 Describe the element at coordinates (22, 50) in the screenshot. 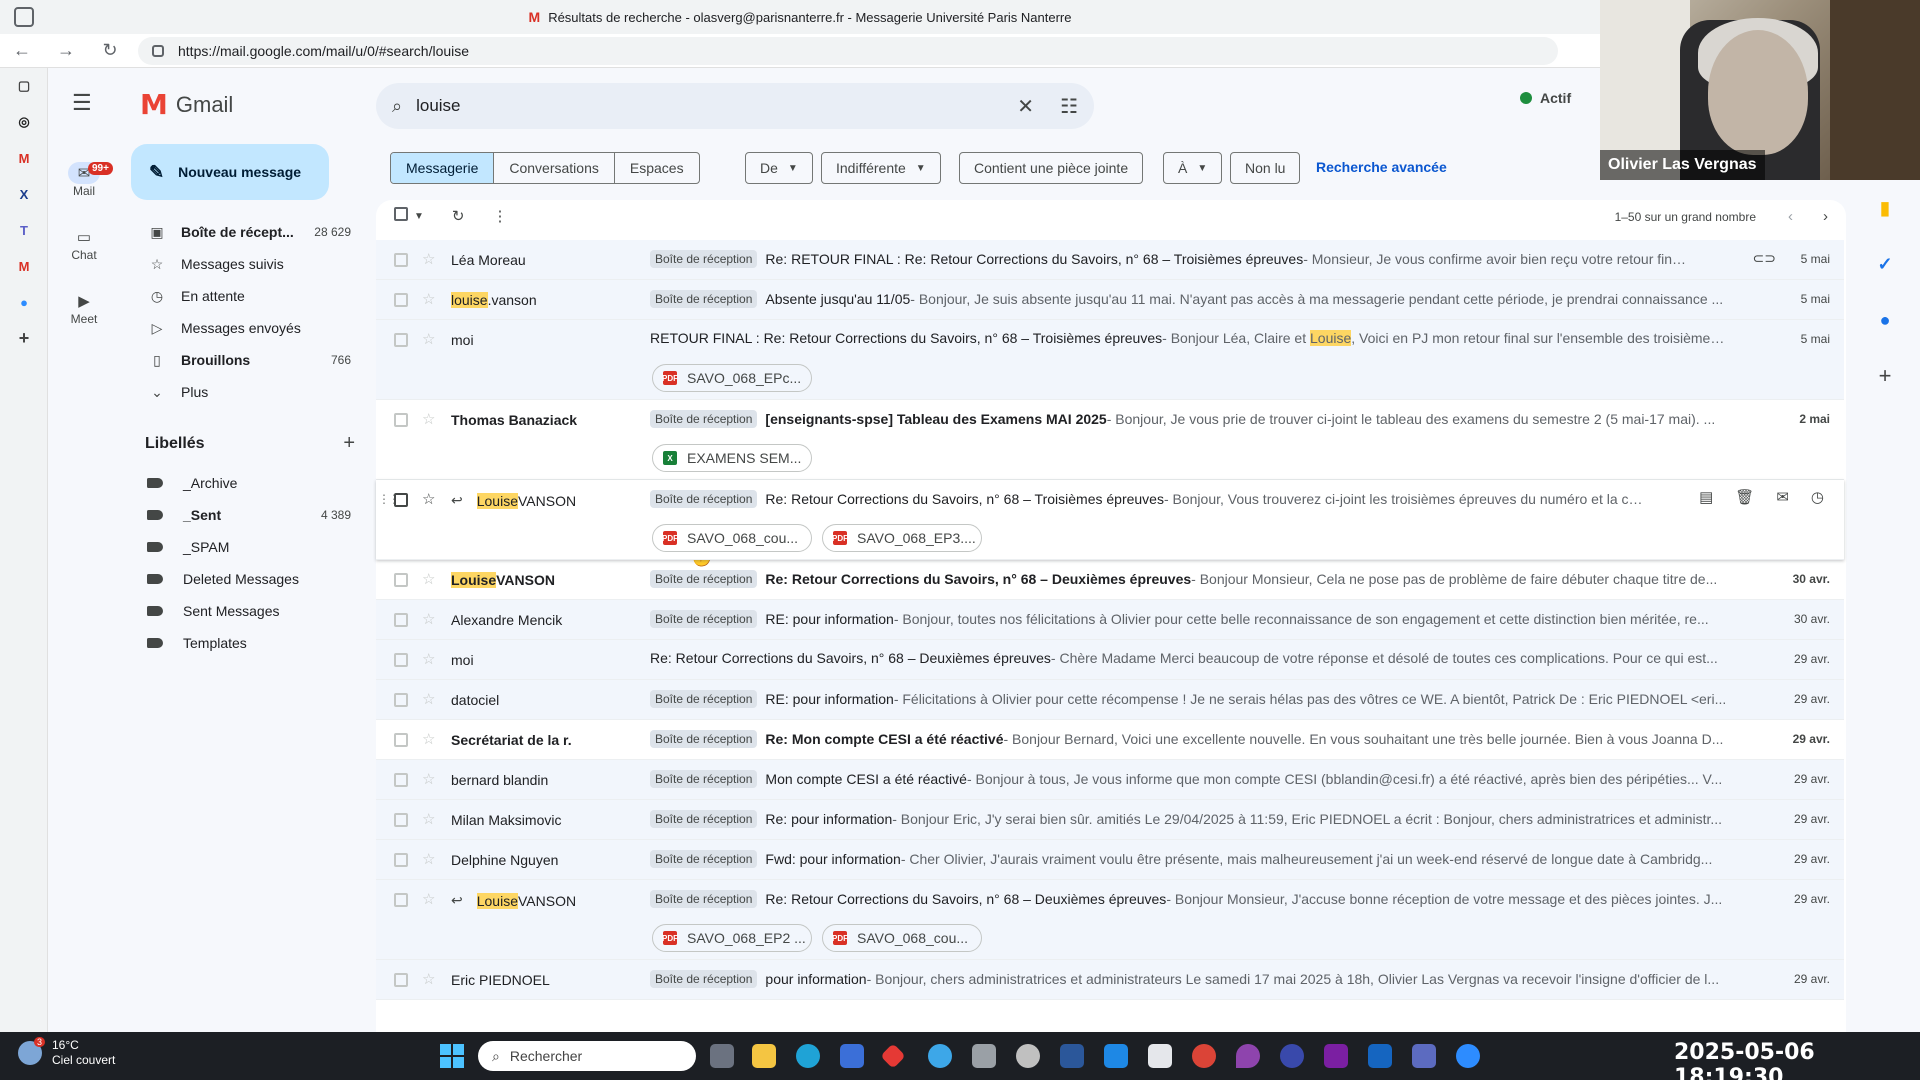

I see `back-icon: ←` at that location.